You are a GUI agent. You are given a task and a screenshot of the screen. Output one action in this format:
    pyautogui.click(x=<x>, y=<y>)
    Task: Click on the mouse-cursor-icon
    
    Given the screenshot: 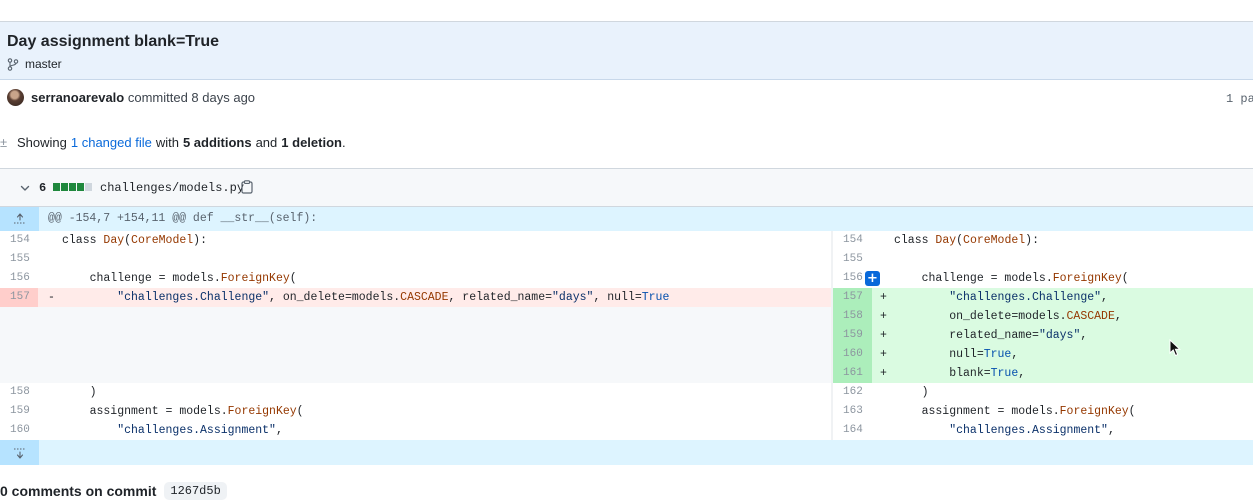 What is the action you would take?
    pyautogui.click(x=1175, y=348)
    